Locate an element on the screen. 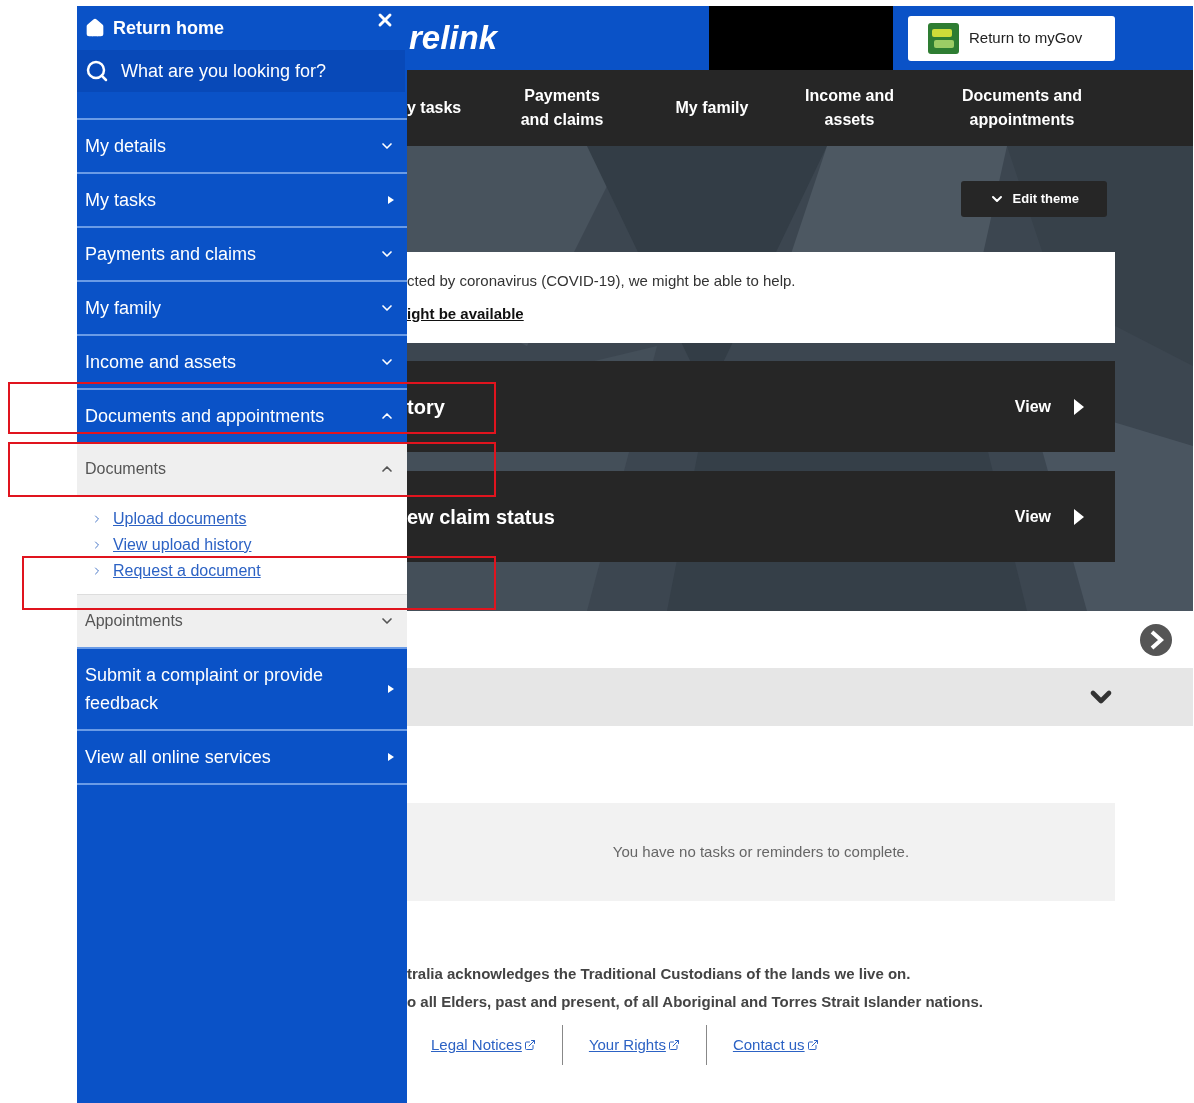 The width and height of the screenshot is (1194, 1103). menu-item: My family is located at coordinates (242, 308).